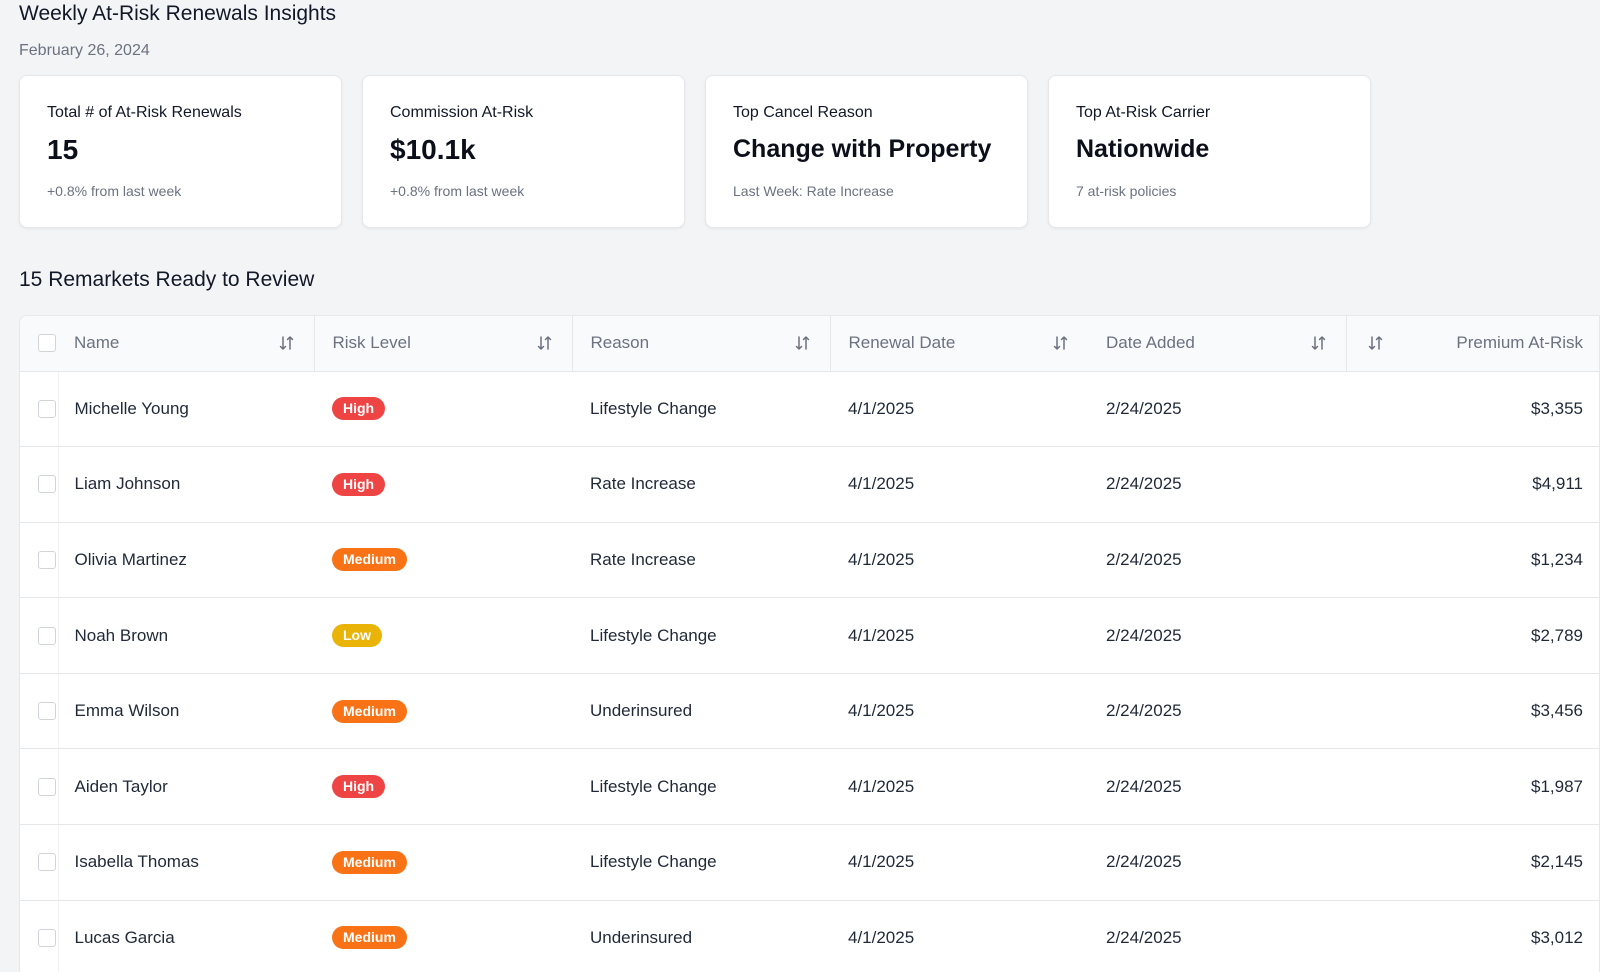 Image resolution: width=1600 pixels, height=972 pixels. Describe the element at coordinates (136, 862) in the screenshot. I see `cell-name: Isabella Thomas` at that location.